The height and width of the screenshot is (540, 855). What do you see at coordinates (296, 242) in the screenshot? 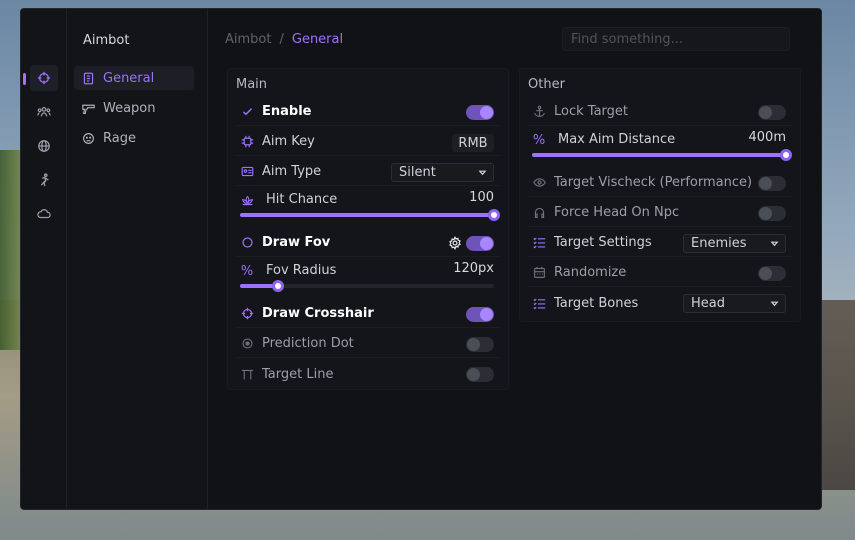
I see `draw-fov-label: Draw Fov` at bounding box center [296, 242].